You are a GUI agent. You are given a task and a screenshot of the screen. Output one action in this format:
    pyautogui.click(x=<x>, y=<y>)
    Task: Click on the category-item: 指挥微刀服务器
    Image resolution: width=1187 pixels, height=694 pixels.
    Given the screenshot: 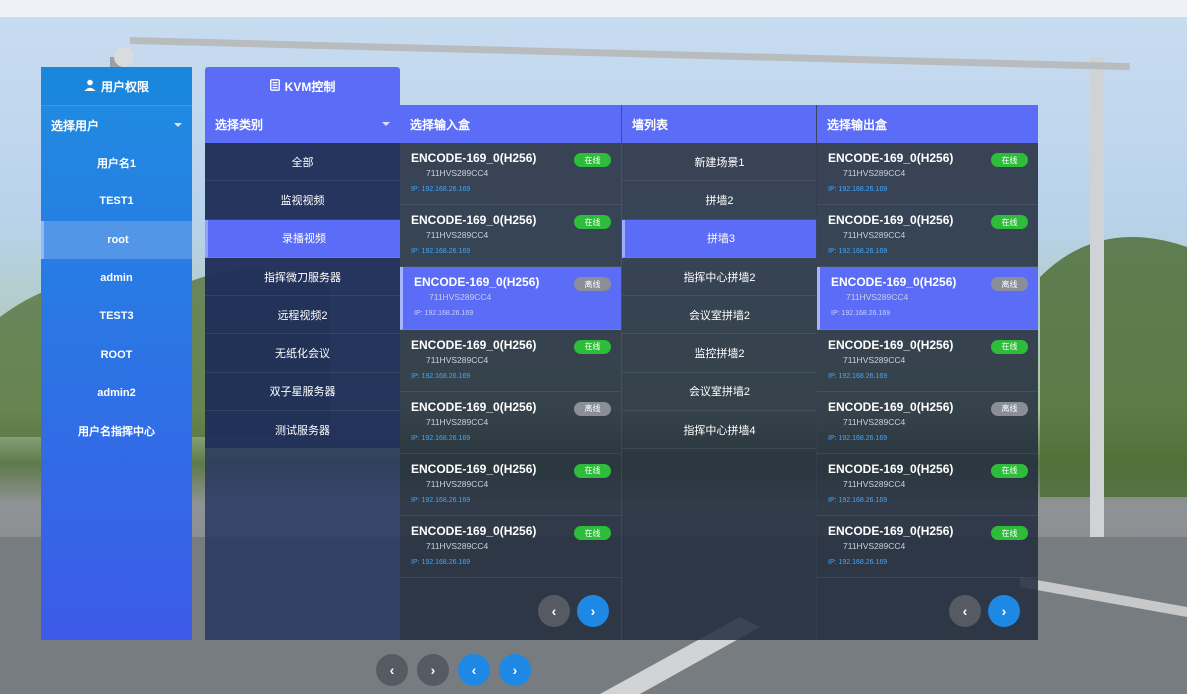 What is the action you would take?
    pyautogui.click(x=302, y=277)
    